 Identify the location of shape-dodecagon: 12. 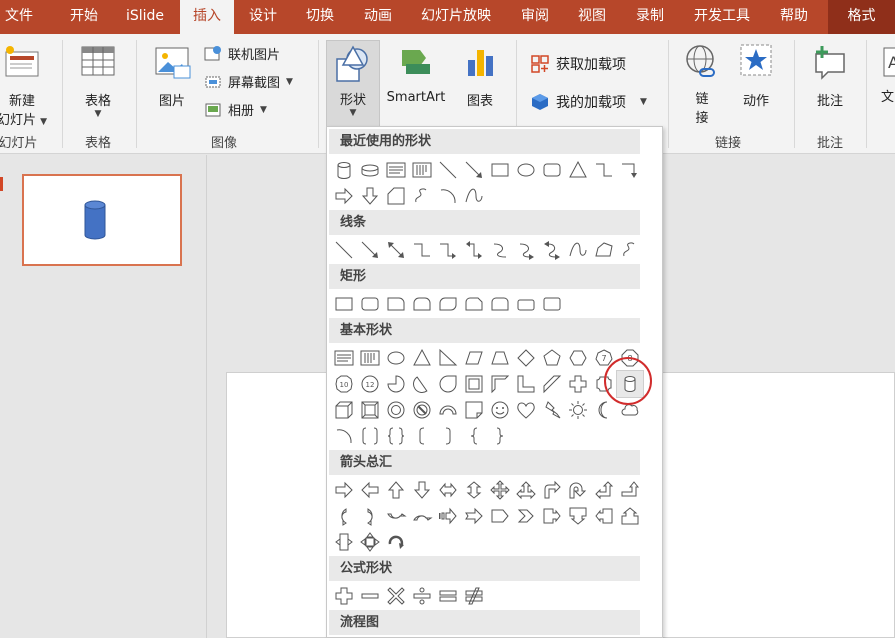
(370, 384).